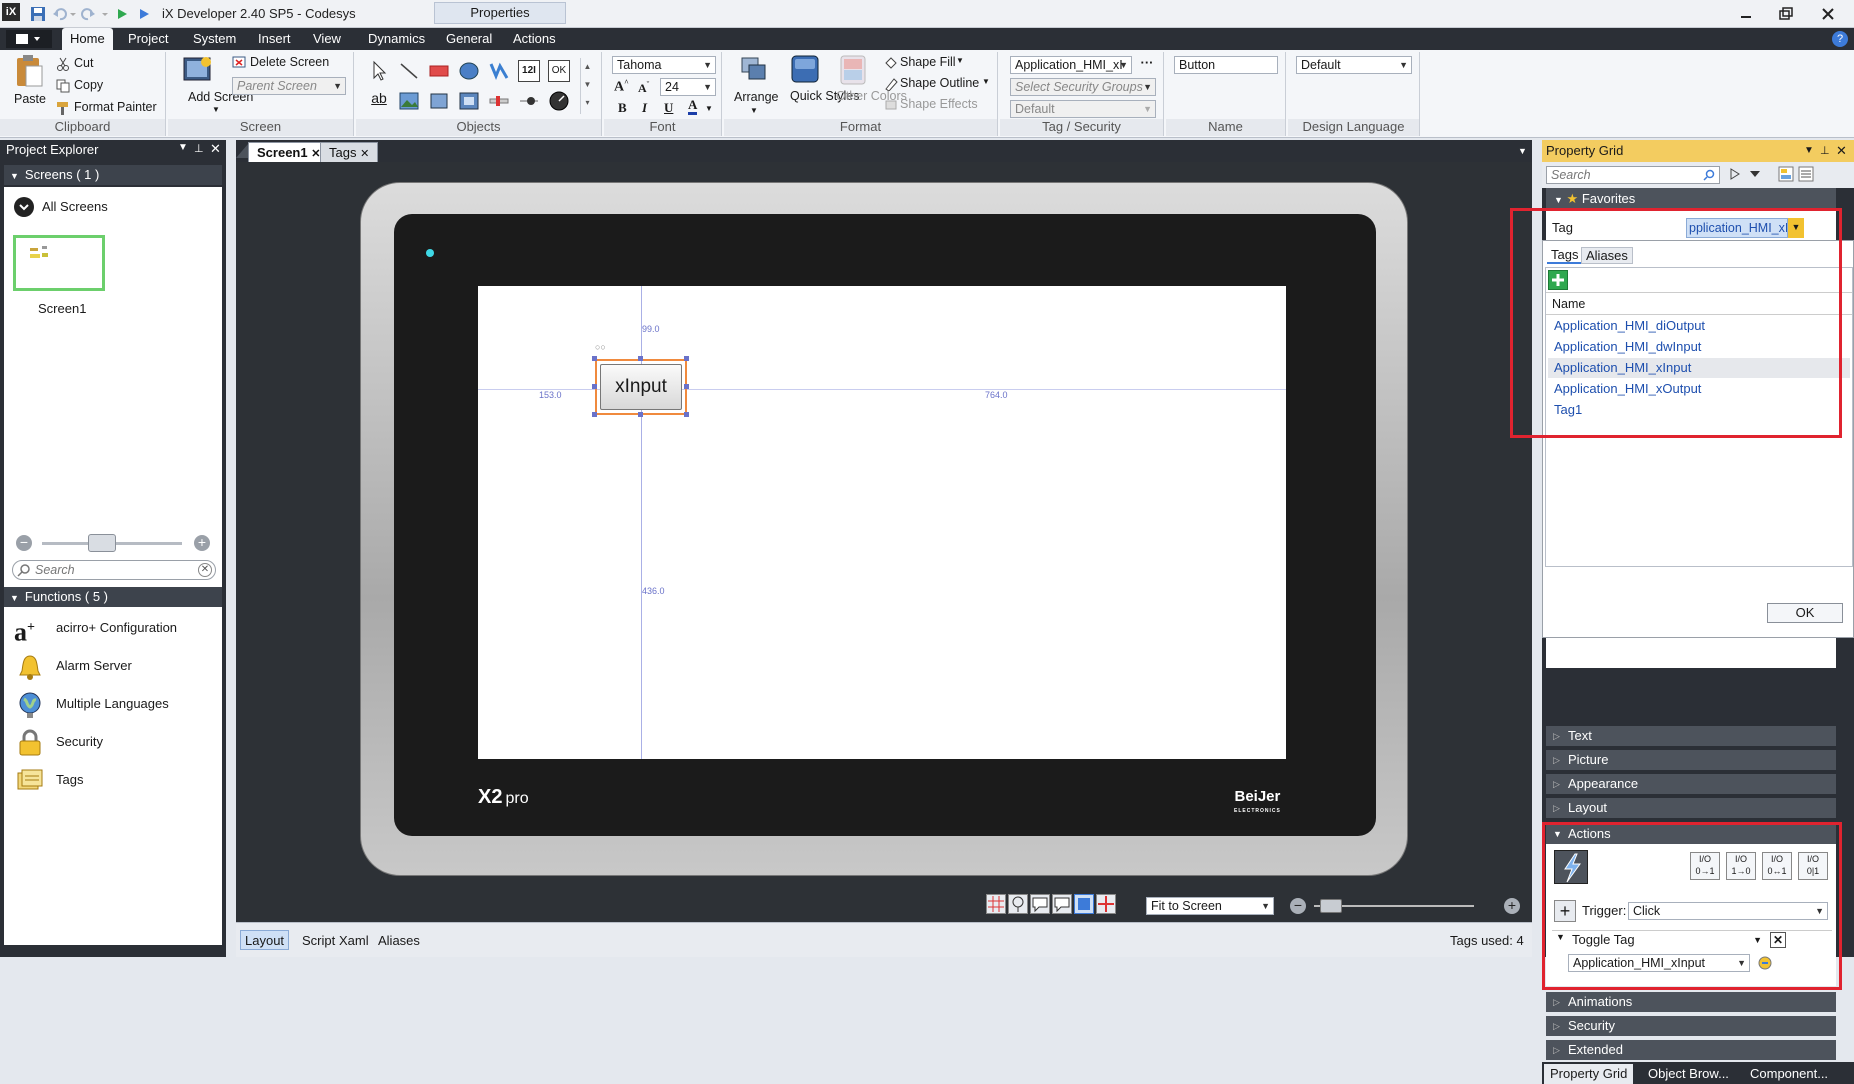  Describe the element at coordinates (499, 71) in the screenshot. I see `polyline-icon` at that location.